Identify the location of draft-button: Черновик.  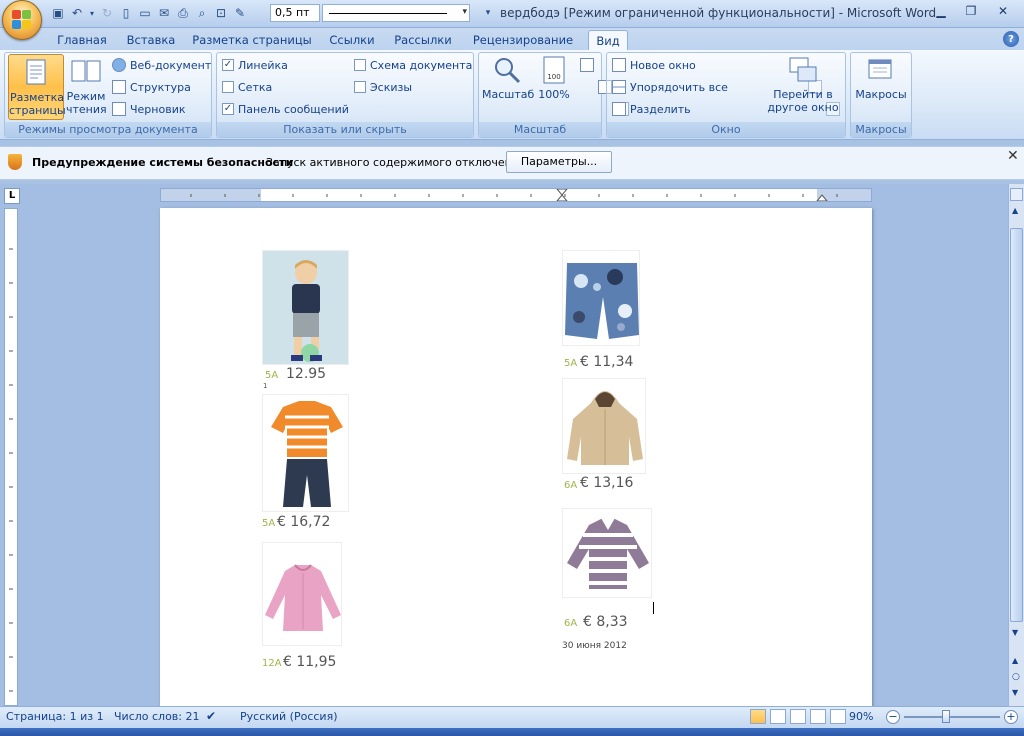
(149, 109).